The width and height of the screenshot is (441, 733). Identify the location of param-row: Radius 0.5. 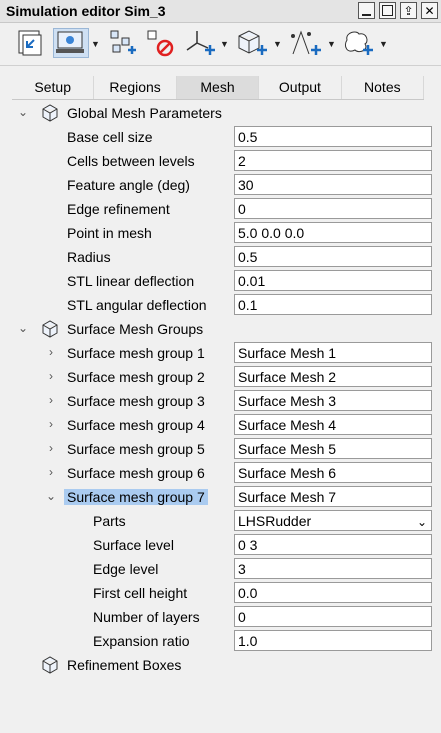
(220, 257).